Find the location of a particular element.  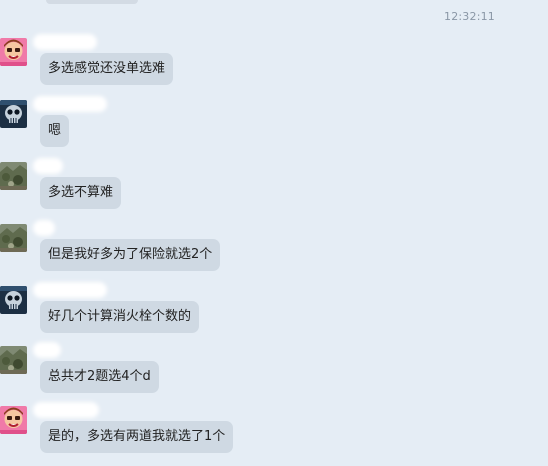

chat-message: 嗯 is located at coordinates (274, 127).